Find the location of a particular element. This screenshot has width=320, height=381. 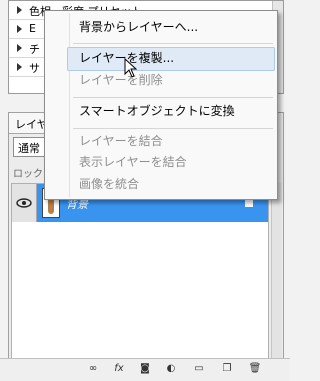

add-mask-icon: ◙ is located at coordinates (145, 369).